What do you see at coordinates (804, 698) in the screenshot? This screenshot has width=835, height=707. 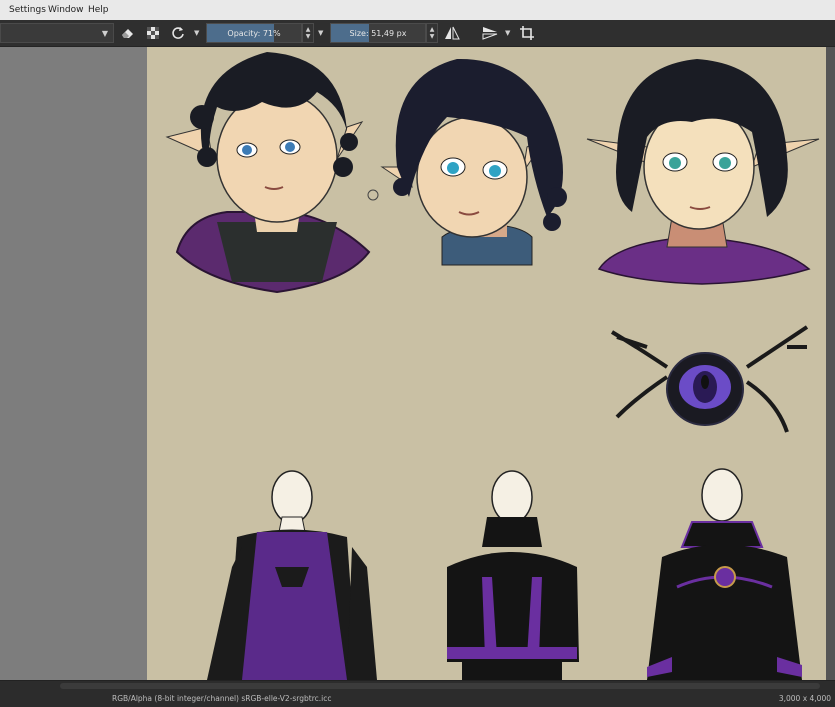 I see `image-dimensions: 3,000 x 4,000` at bounding box center [804, 698].